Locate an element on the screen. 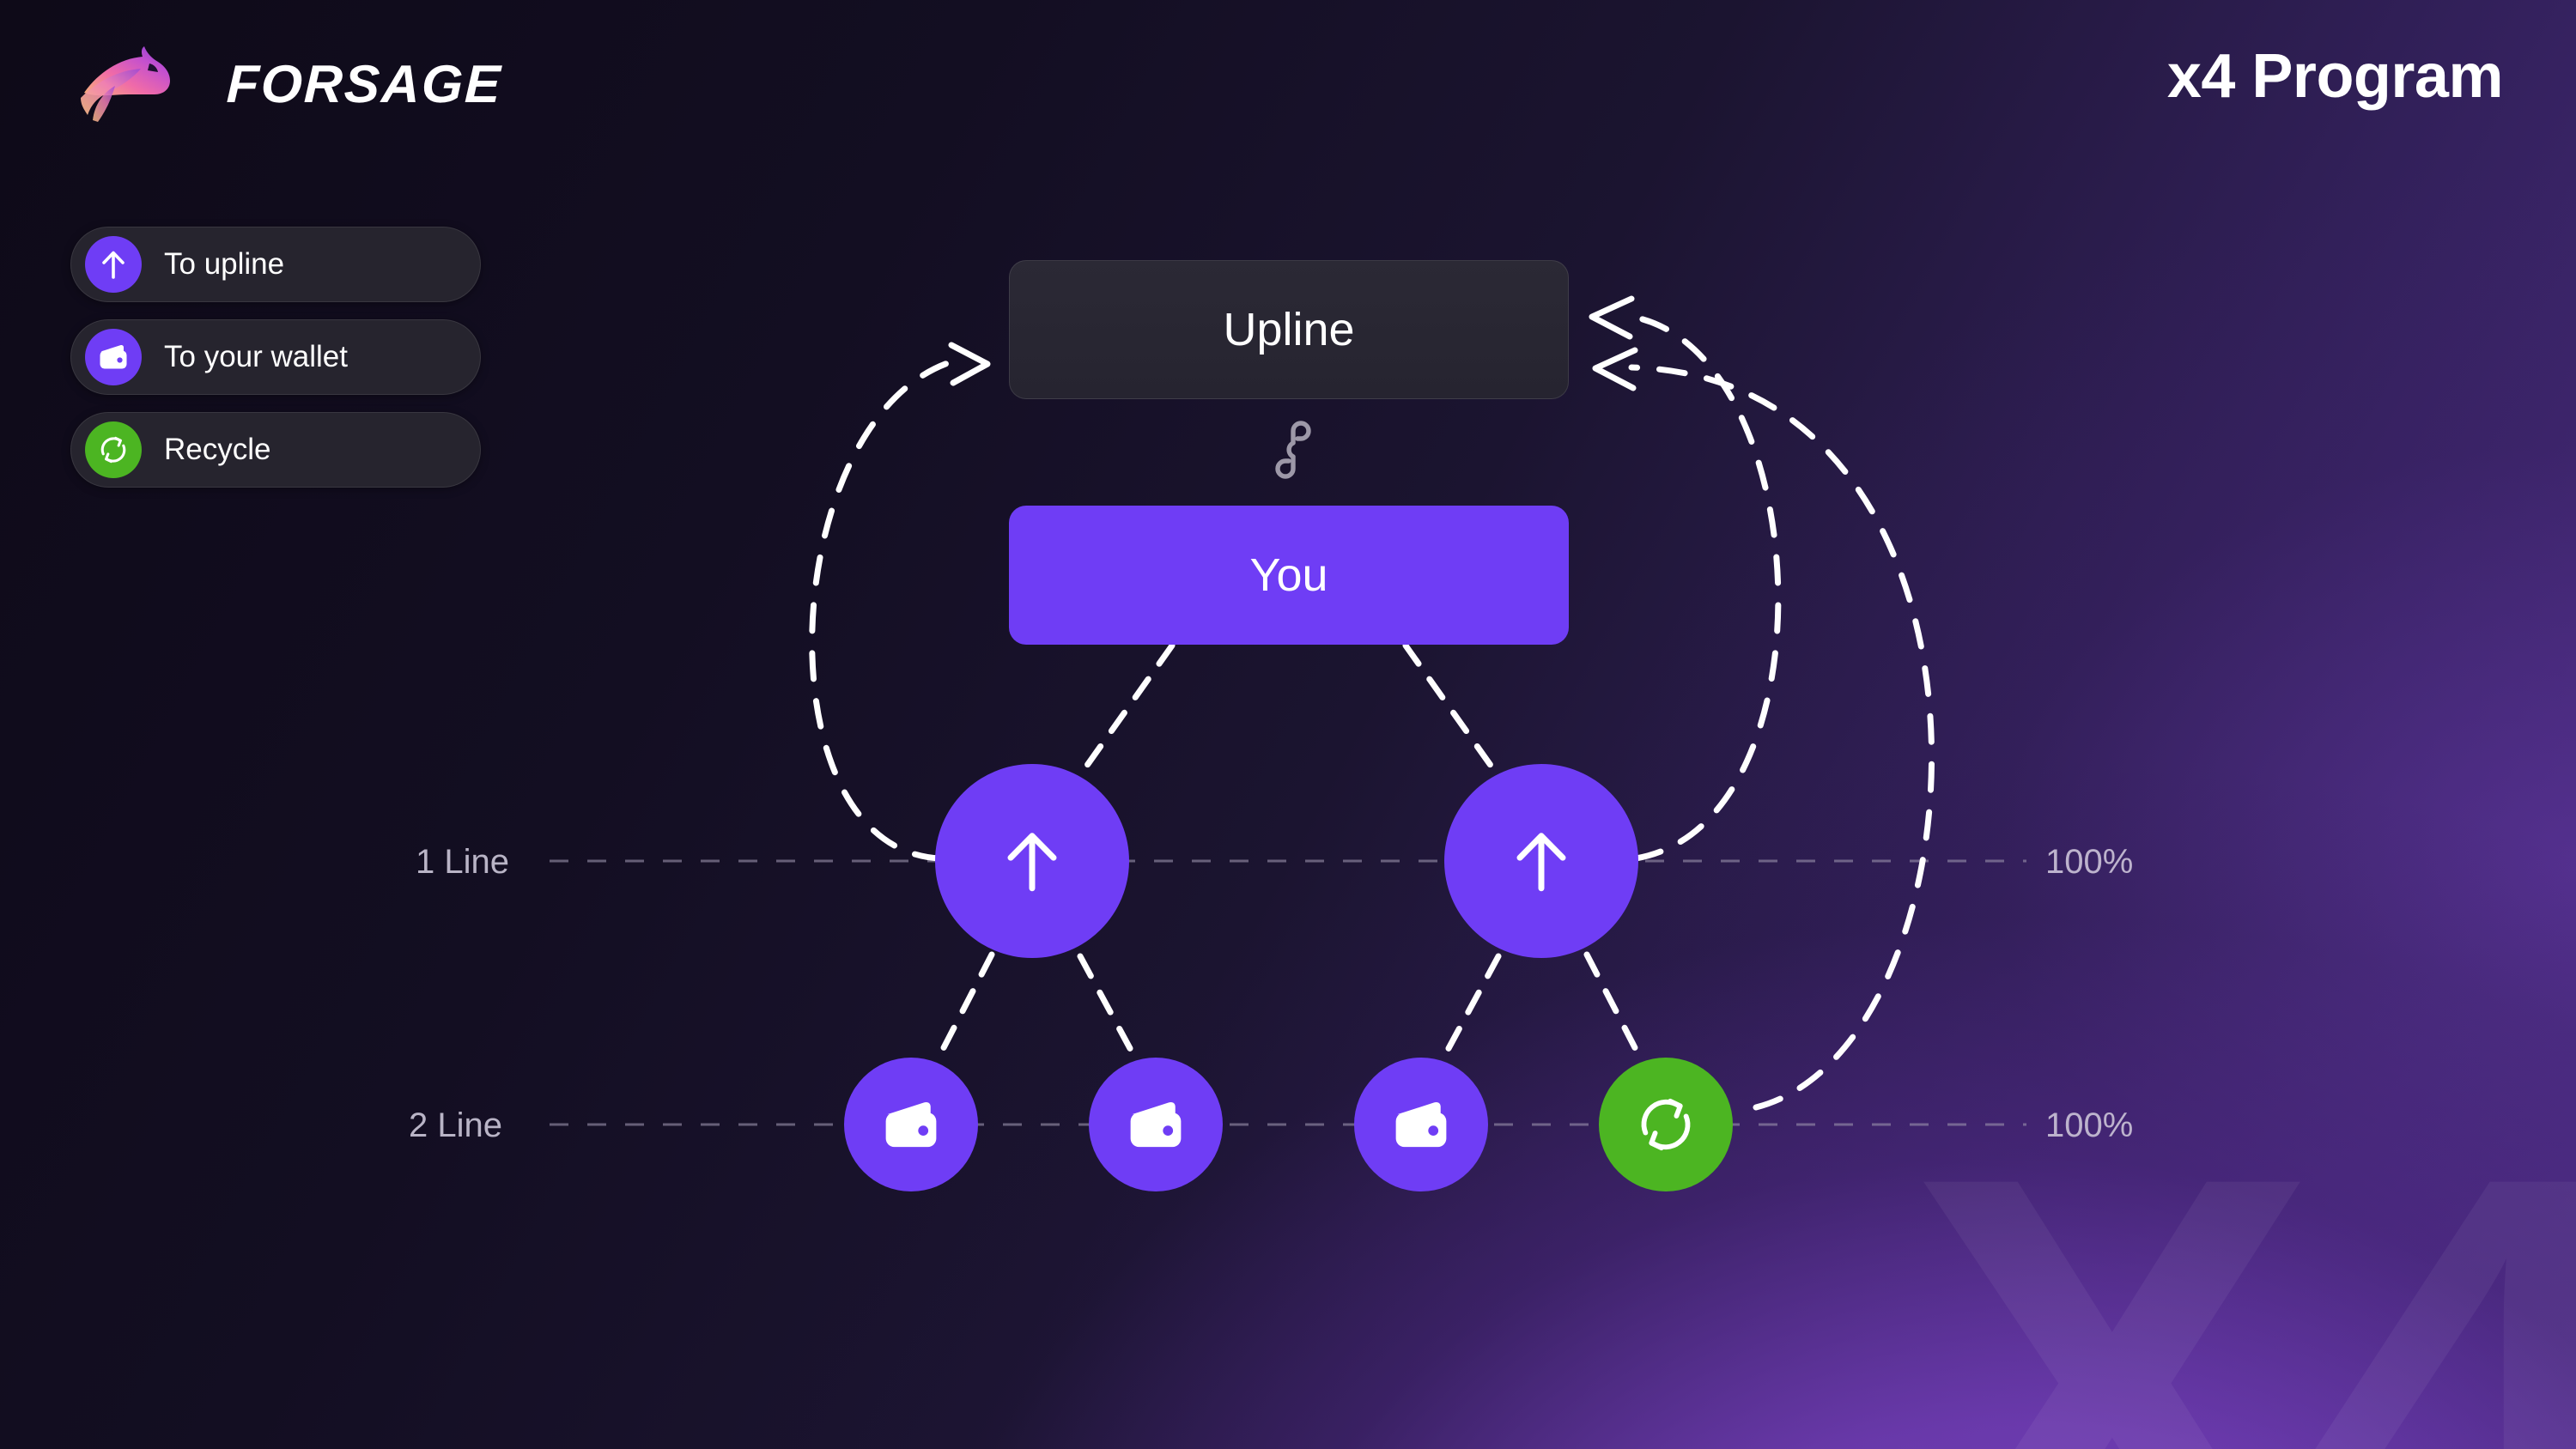 The image size is (2576, 1449). you-node: You is located at coordinates (1289, 575).